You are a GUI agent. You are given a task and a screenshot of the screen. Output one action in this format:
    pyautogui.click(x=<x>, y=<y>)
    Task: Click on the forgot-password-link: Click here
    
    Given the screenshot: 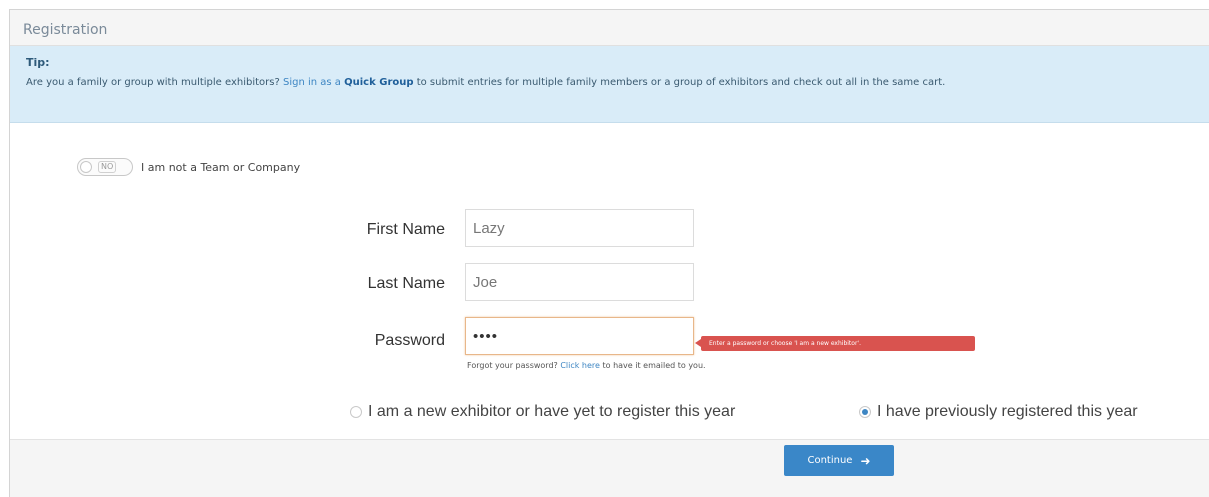 What is the action you would take?
    pyautogui.click(x=580, y=365)
    